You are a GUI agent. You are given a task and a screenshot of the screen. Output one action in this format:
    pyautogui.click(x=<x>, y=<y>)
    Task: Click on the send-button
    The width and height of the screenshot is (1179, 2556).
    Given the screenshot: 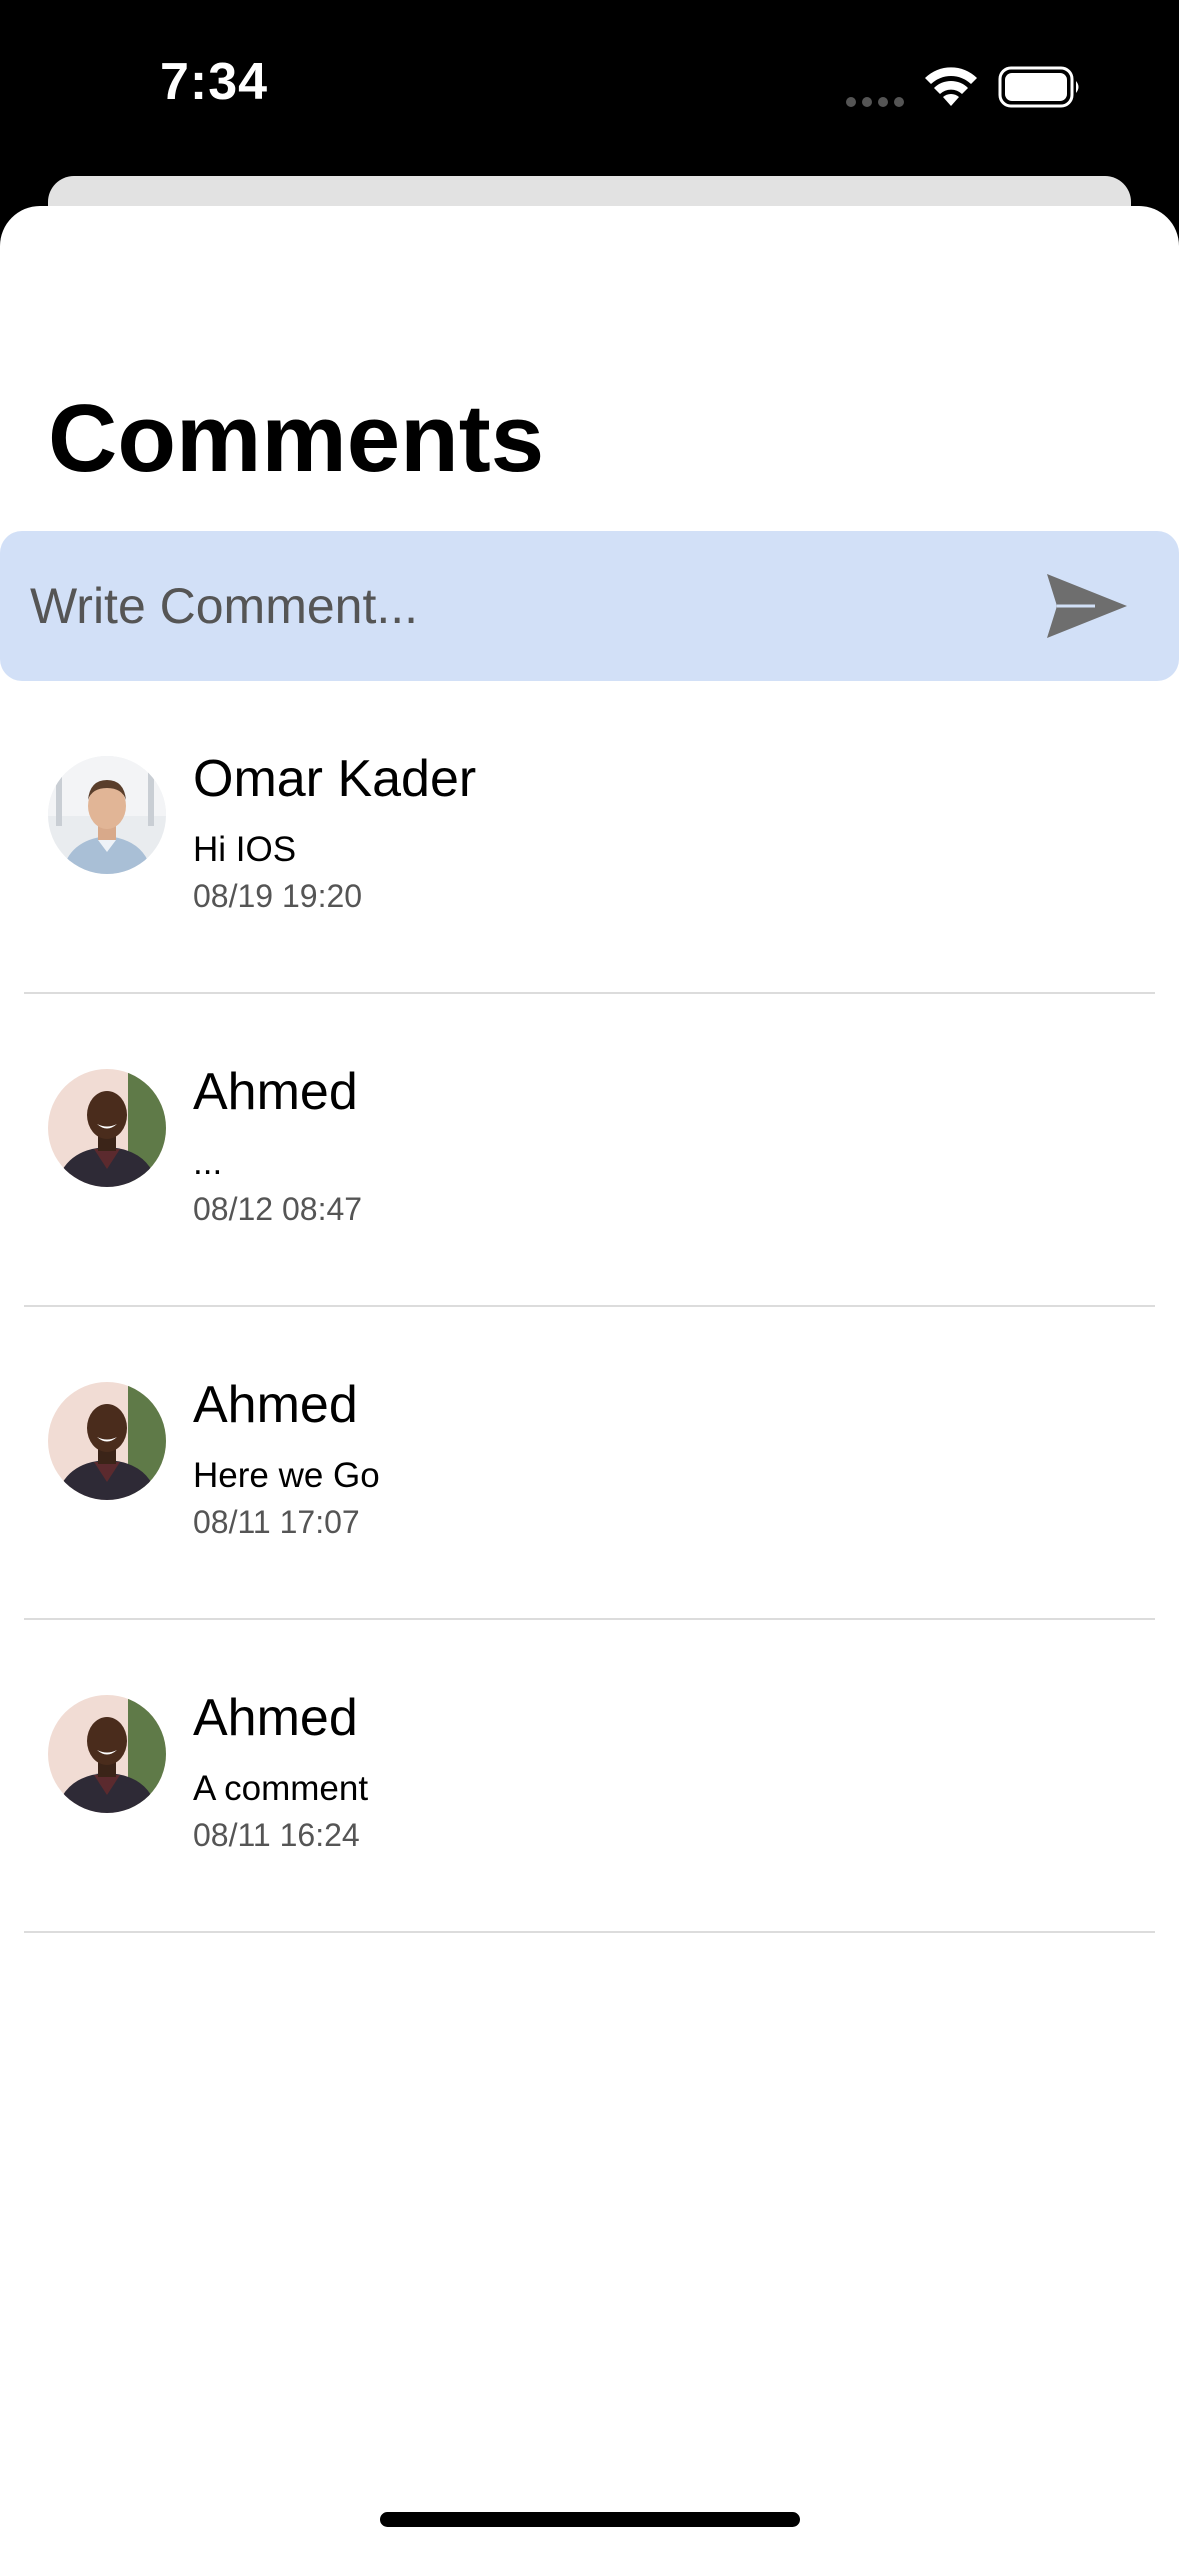 What is the action you would take?
    pyautogui.click(x=1085, y=606)
    